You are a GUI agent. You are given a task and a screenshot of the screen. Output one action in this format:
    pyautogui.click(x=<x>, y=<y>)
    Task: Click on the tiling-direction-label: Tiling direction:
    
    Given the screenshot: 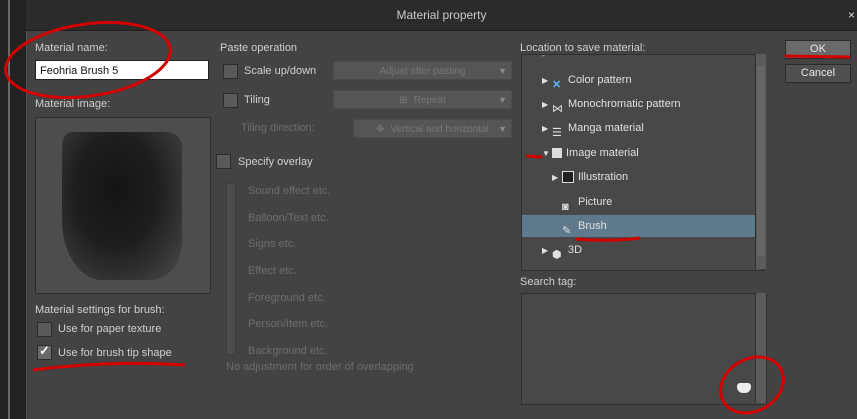 What is the action you would take?
    pyautogui.click(x=278, y=128)
    